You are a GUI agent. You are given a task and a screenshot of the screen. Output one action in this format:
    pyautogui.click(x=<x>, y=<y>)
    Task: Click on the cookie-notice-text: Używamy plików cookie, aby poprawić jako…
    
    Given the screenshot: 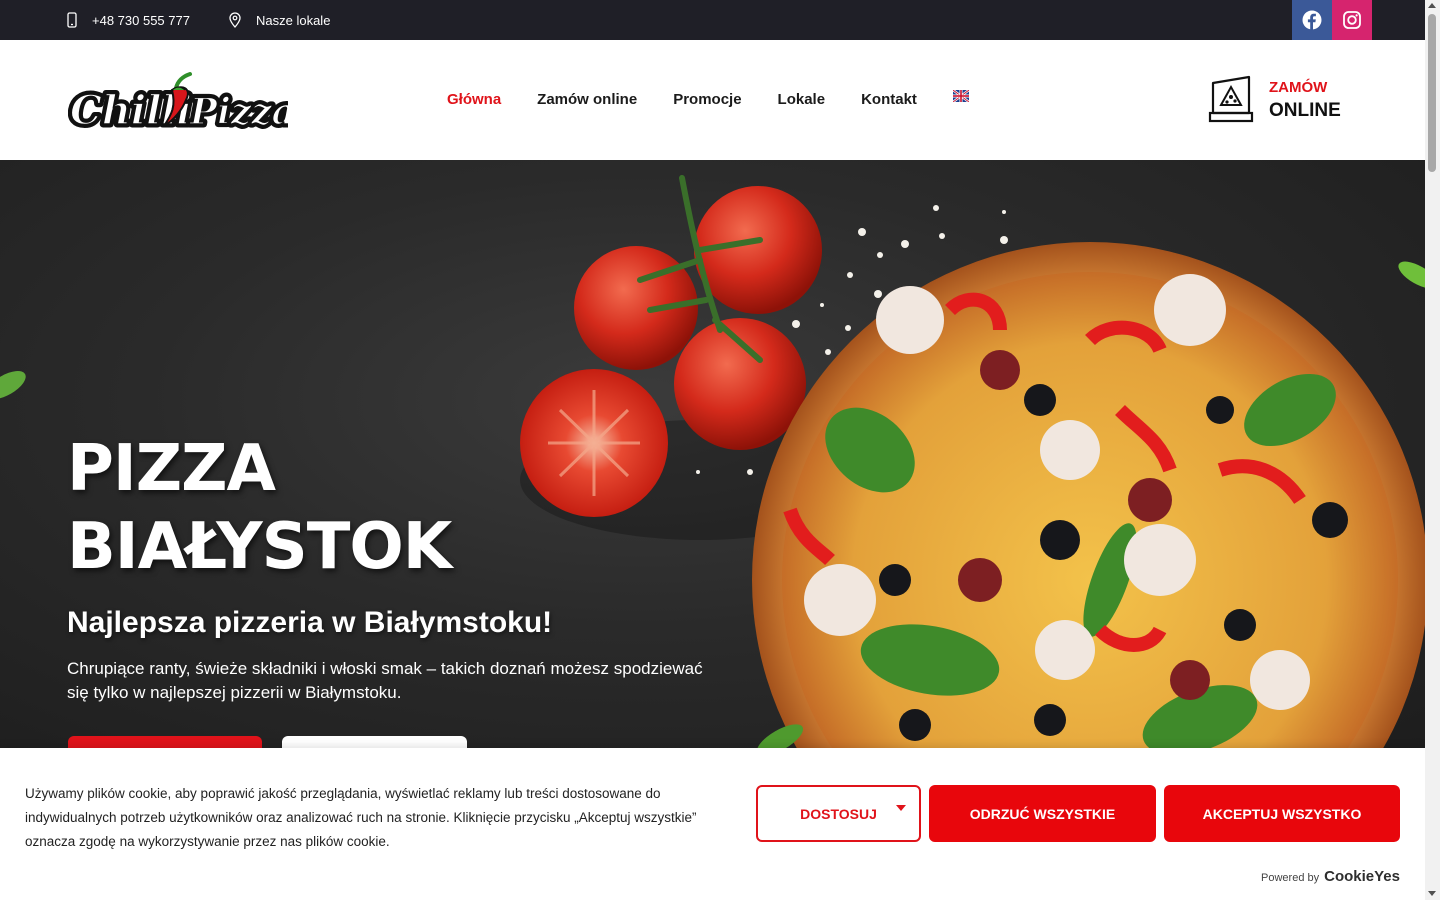 What is the action you would take?
    pyautogui.click(x=361, y=817)
    